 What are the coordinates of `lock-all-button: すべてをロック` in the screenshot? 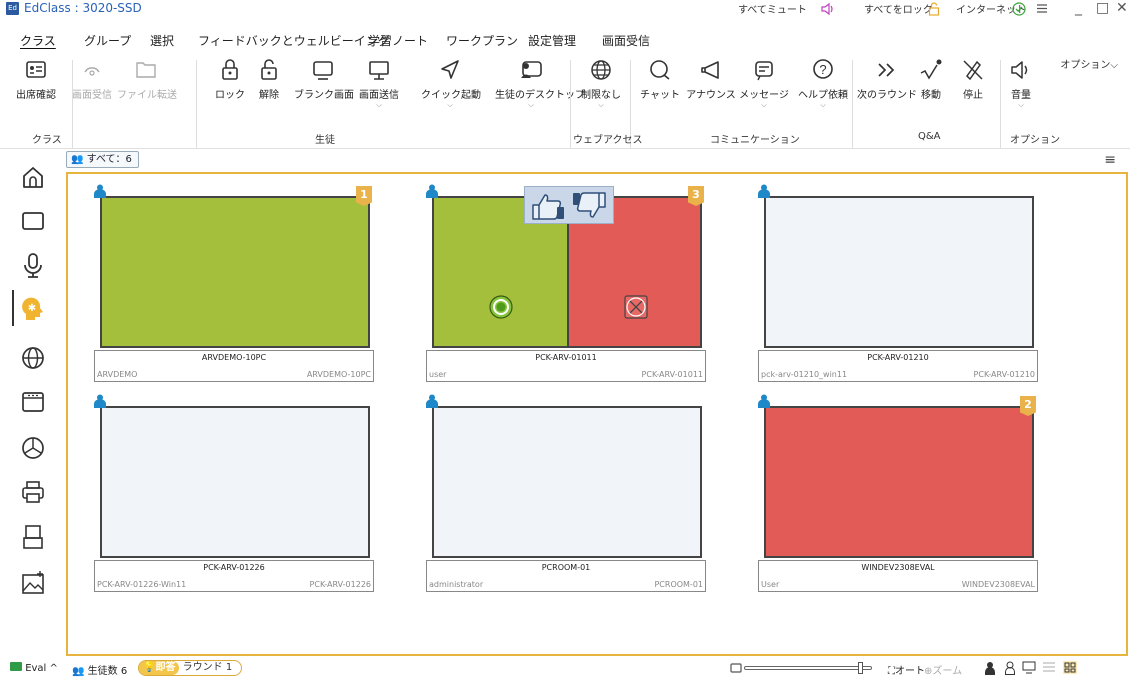 It's located at (898, 8).